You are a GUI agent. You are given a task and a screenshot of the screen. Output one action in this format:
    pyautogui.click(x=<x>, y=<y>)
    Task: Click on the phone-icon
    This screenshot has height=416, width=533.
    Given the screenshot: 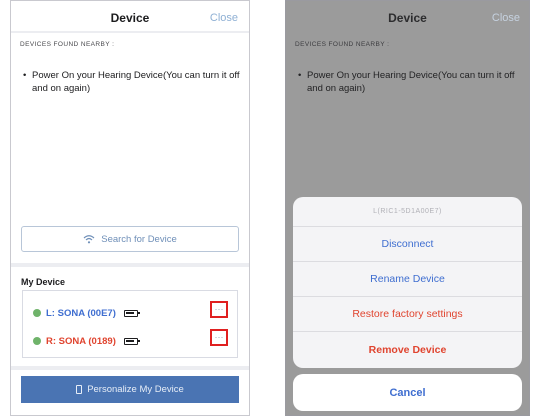 What is the action you would take?
    pyautogui.click(x=79, y=389)
    